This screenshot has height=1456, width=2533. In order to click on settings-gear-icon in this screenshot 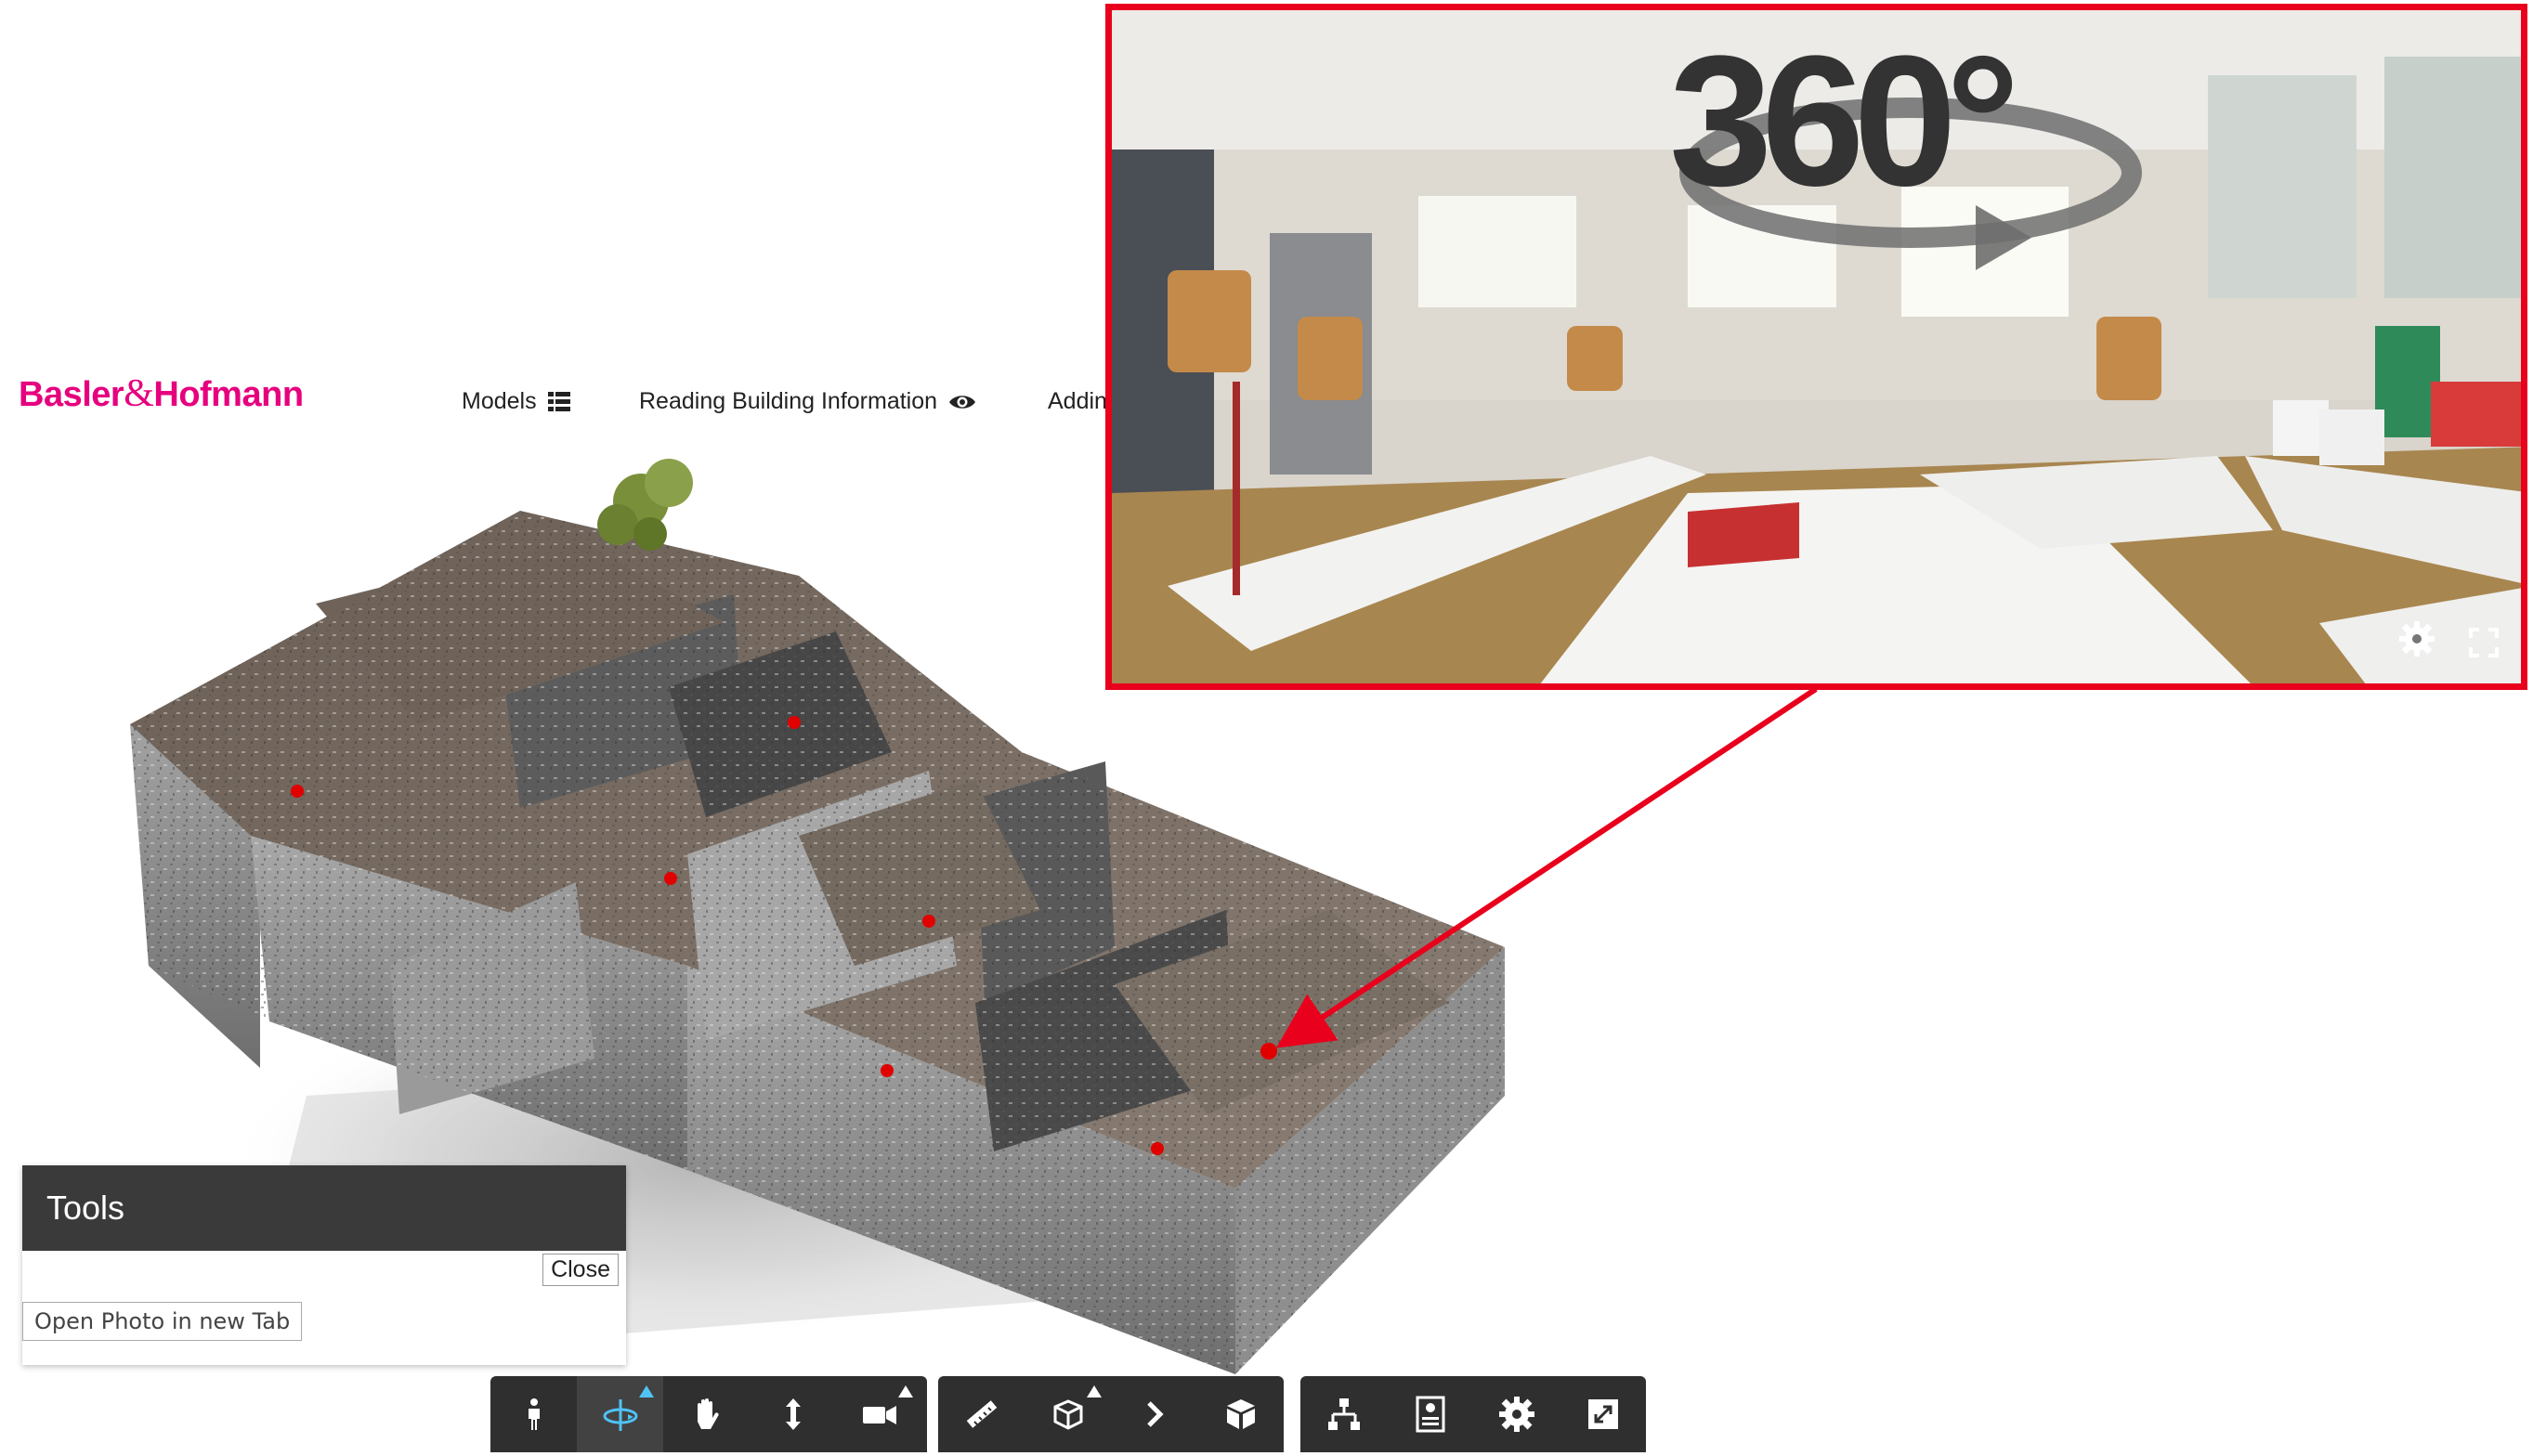, I will do `click(1516, 1414)`.